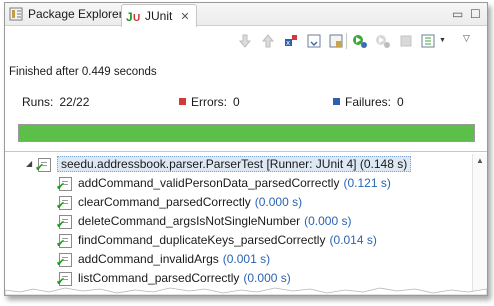 This screenshot has height=306, width=494. Describe the element at coordinates (457, 14) in the screenshot. I see `minimize-icon: ▭` at that location.